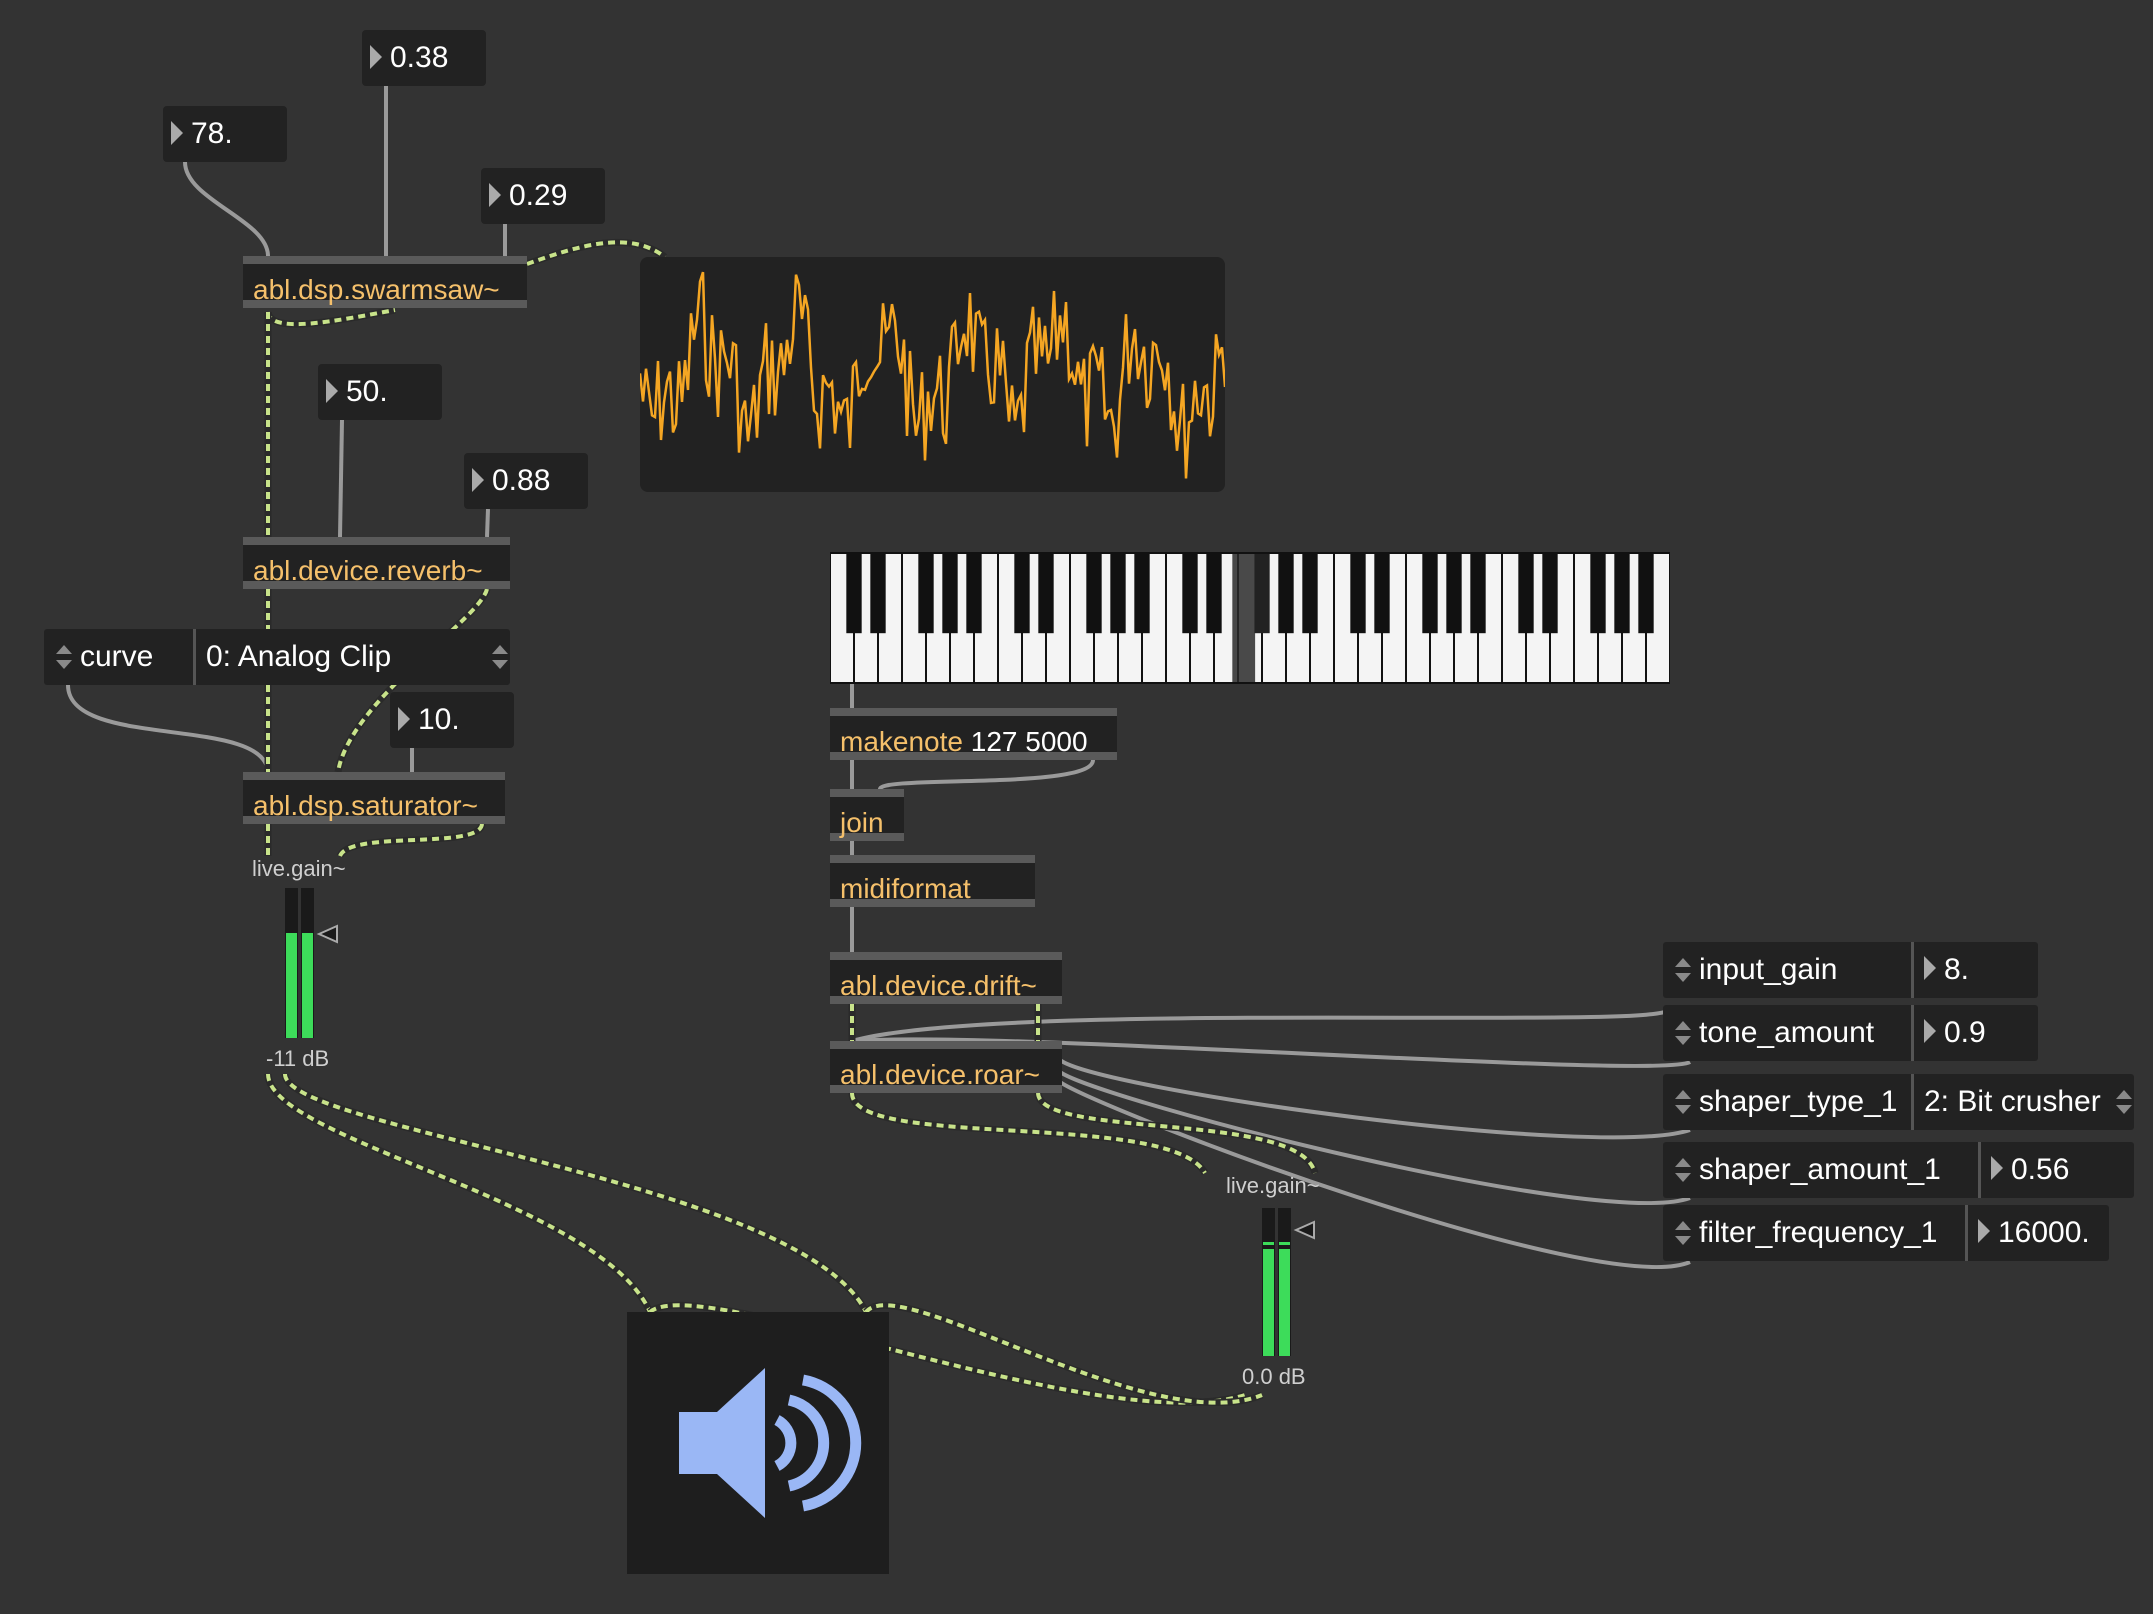 The width and height of the screenshot is (2153, 1614). What do you see at coordinates (341, 478) in the screenshot?
I see `cord-50-to-reverb` at bounding box center [341, 478].